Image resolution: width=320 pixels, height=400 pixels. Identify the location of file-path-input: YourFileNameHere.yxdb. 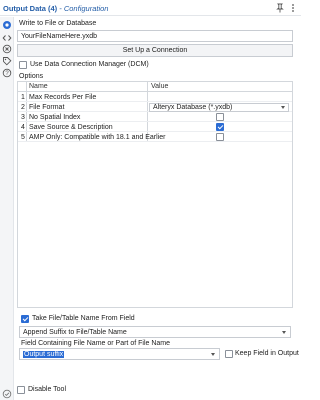
(155, 36).